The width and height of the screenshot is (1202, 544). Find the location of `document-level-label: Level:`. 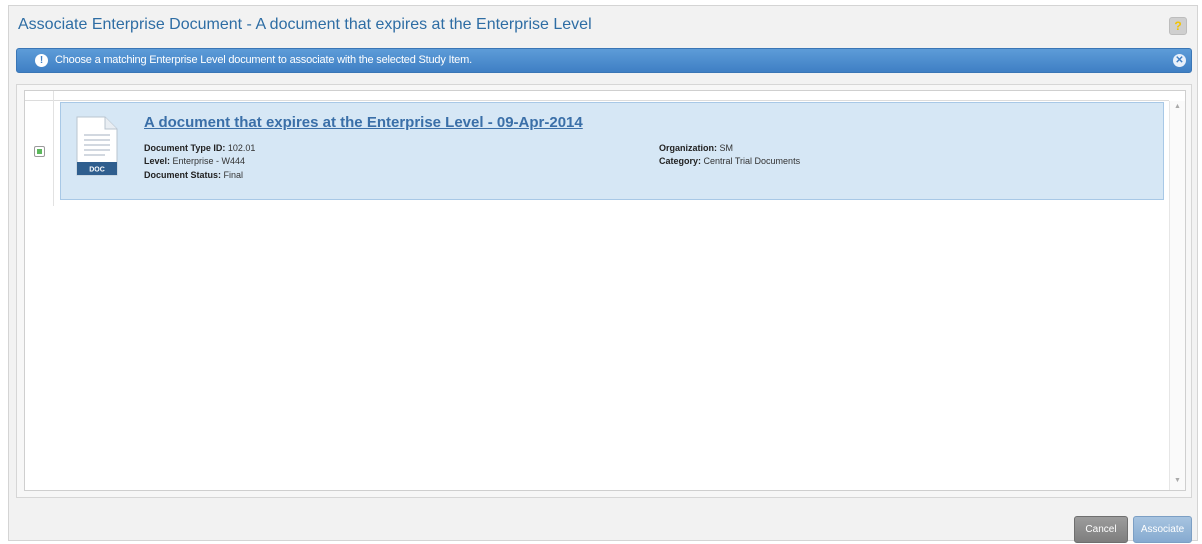

document-level-label: Level: is located at coordinates (157, 161).